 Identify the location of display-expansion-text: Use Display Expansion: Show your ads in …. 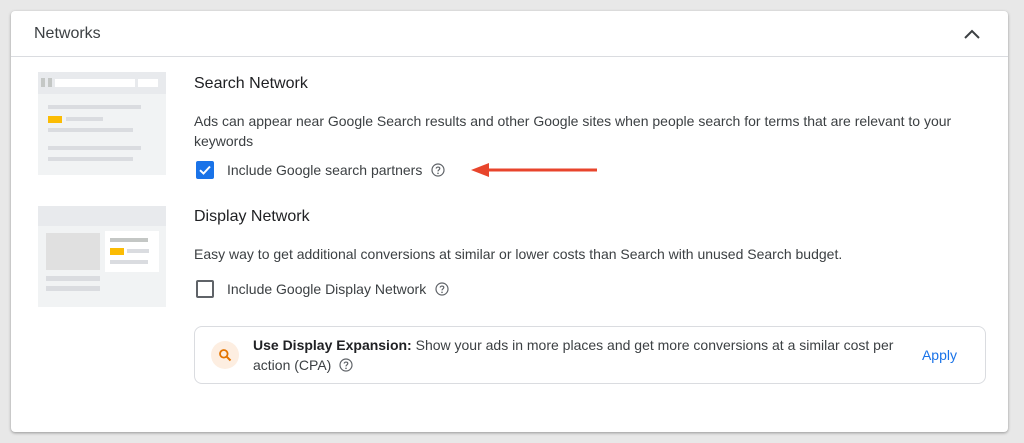
(580, 355).